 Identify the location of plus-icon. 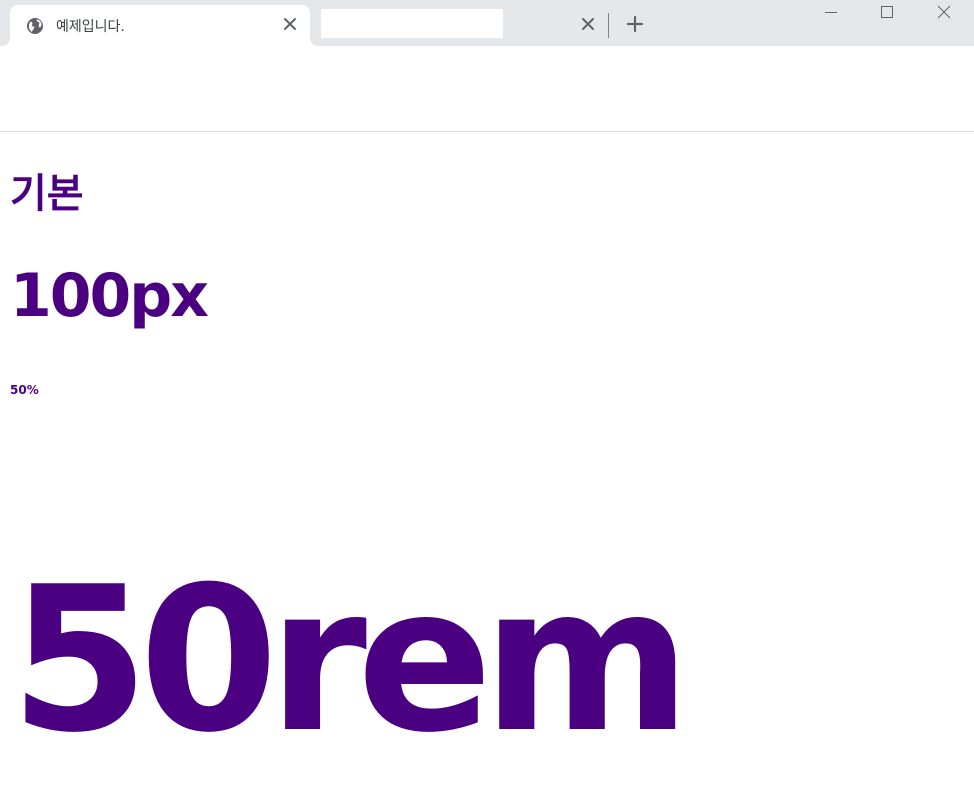
(635, 24).